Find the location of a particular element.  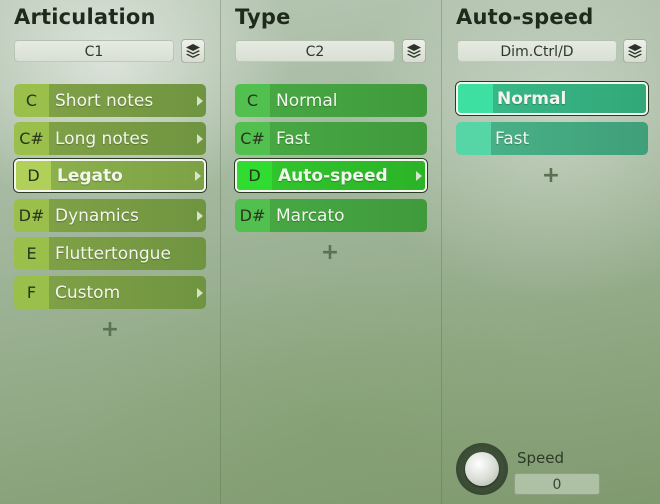

item-key: F is located at coordinates (31, 292).